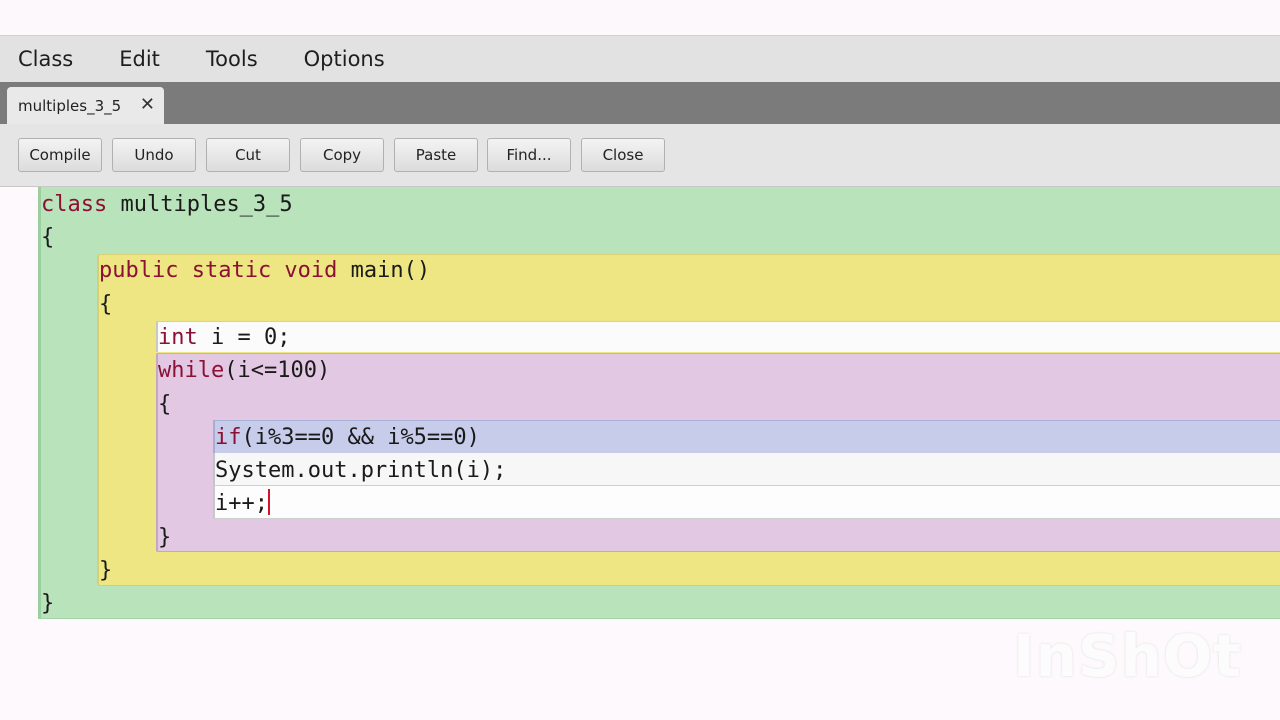  Describe the element at coordinates (178, 337) in the screenshot. I see `keyword: int` at that location.